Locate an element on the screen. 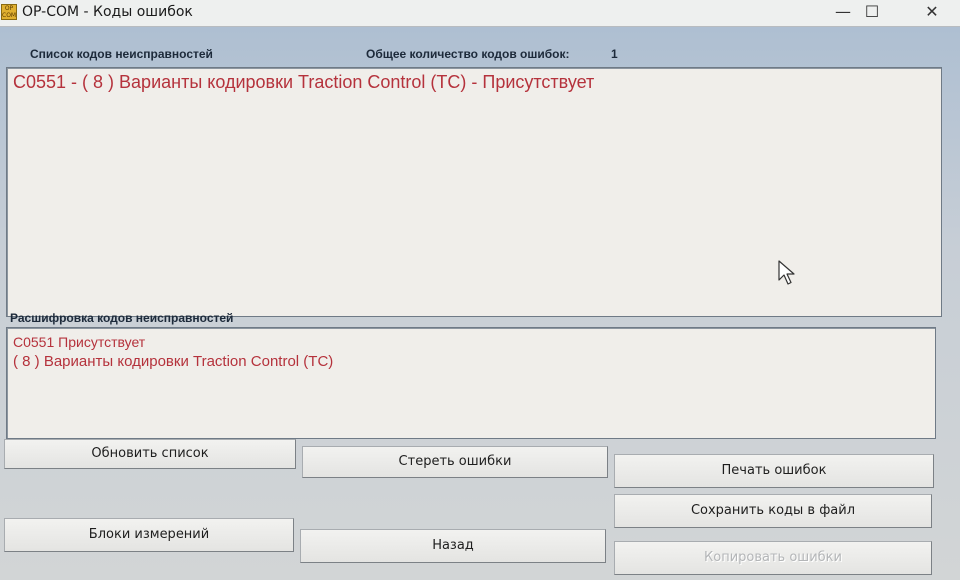 The width and height of the screenshot is (960, 580). back-button: Назад is located at coordinates (453, 546).